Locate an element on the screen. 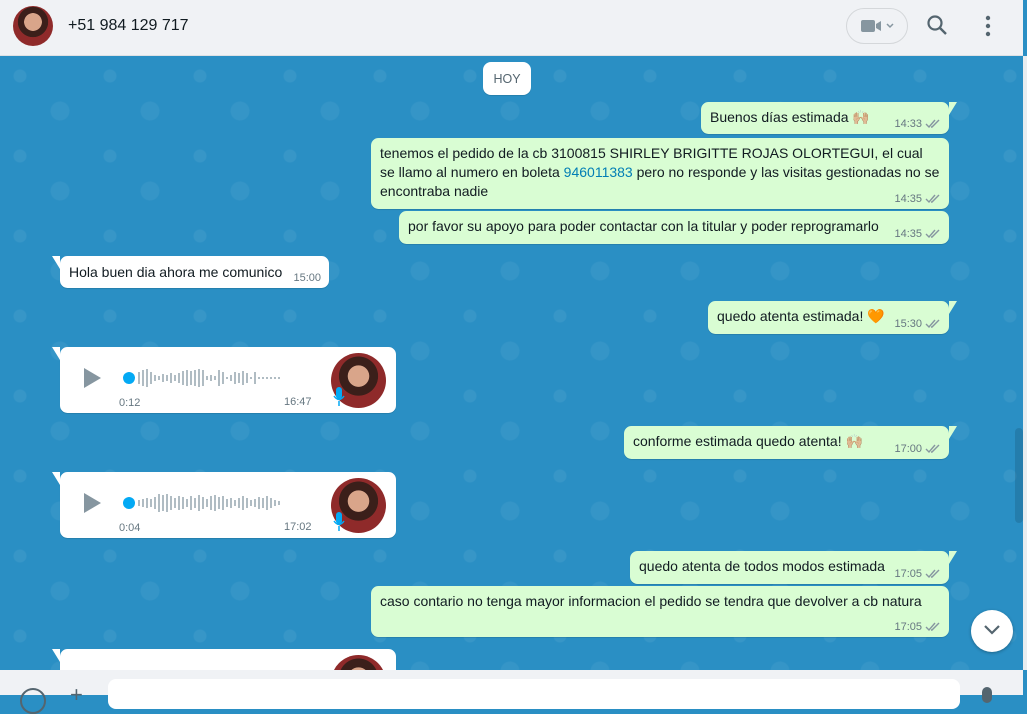  voice-duration: 0:04 is located at coordinates (130, 528).